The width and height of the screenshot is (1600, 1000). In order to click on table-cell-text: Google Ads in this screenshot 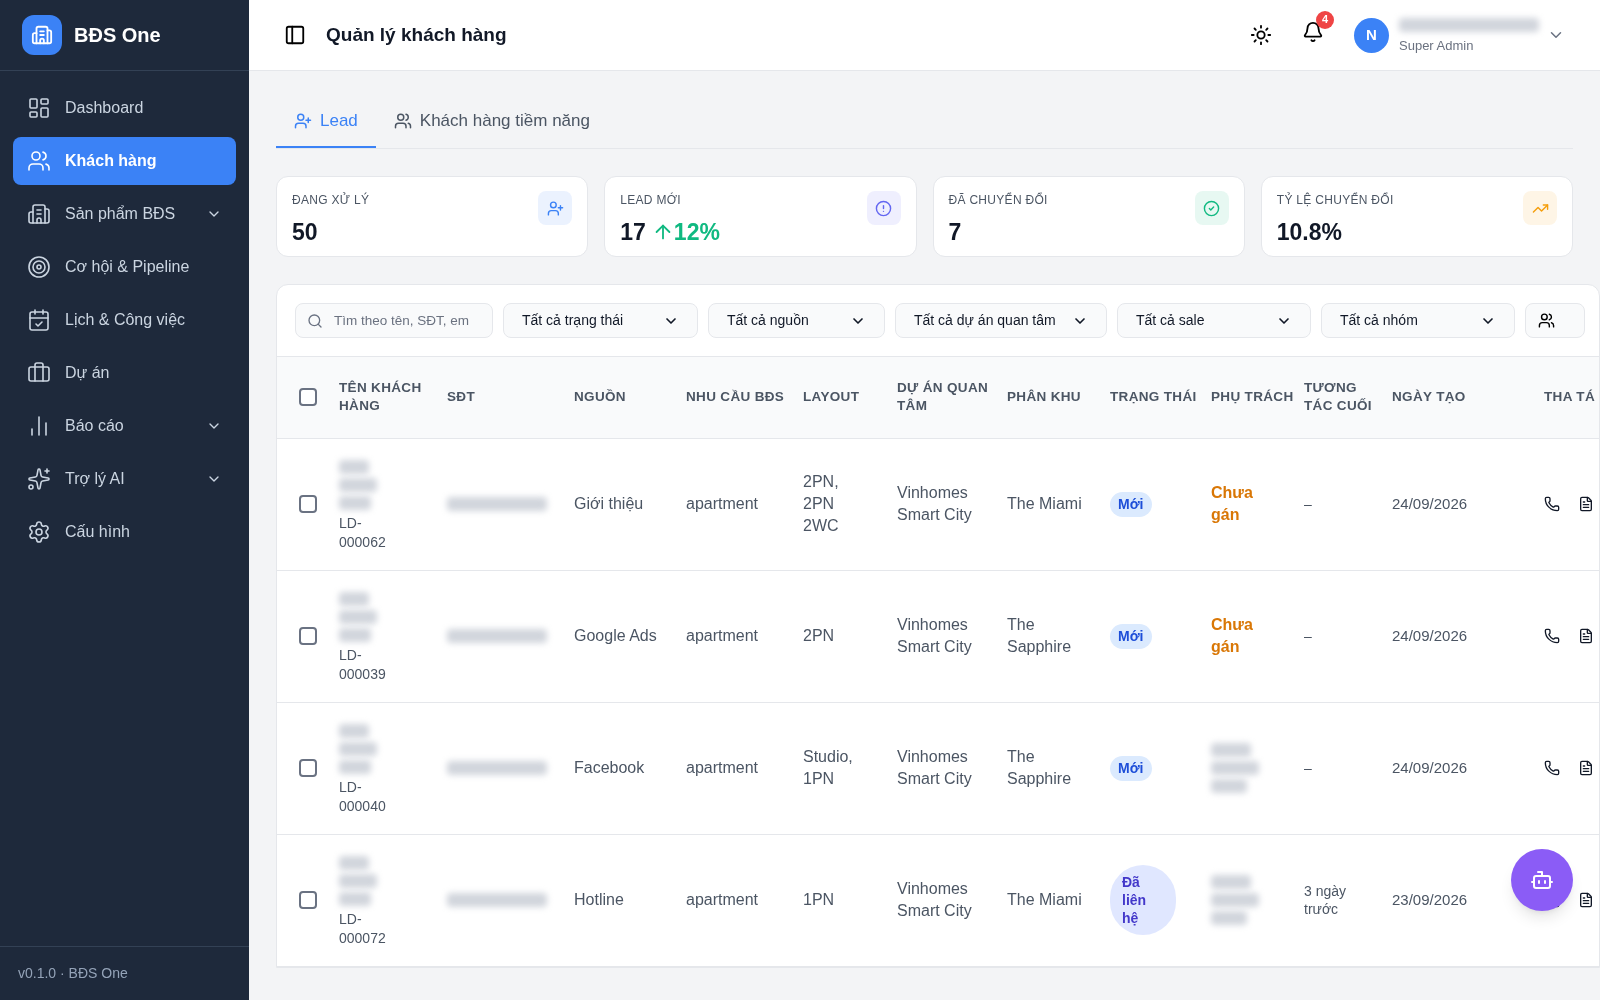, I will do `click(616, 636)`.